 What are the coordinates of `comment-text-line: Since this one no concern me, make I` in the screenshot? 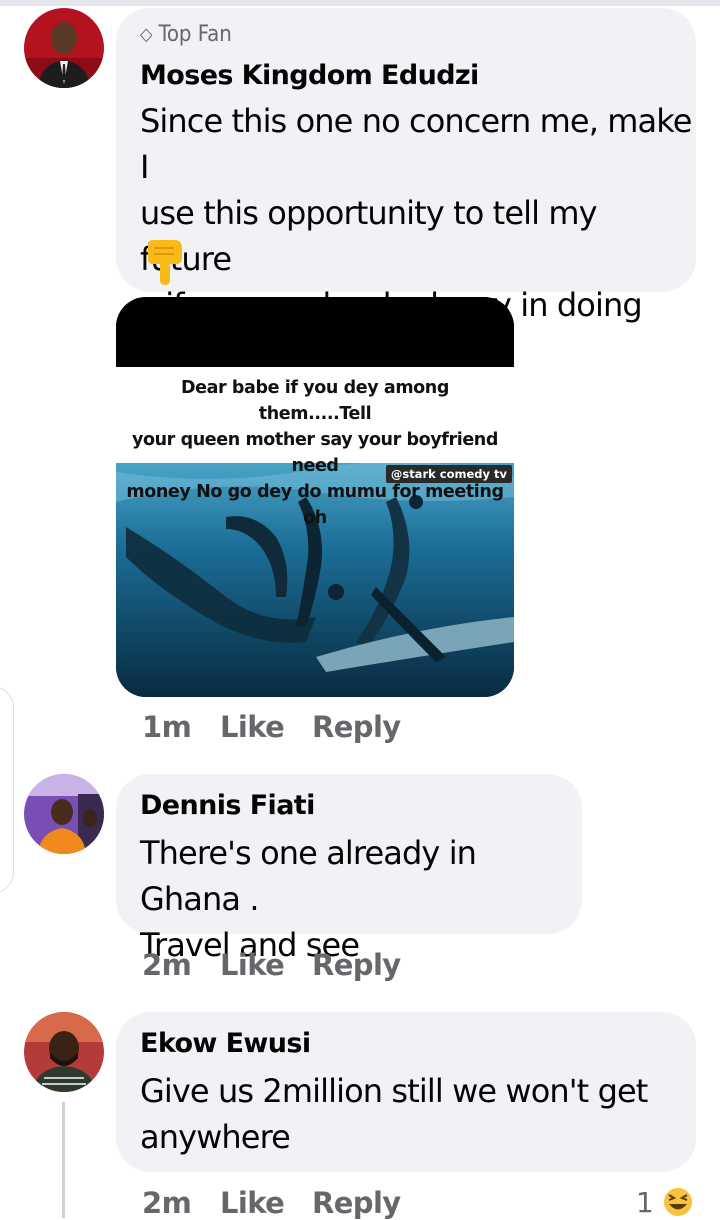 It's located at (416, 144).